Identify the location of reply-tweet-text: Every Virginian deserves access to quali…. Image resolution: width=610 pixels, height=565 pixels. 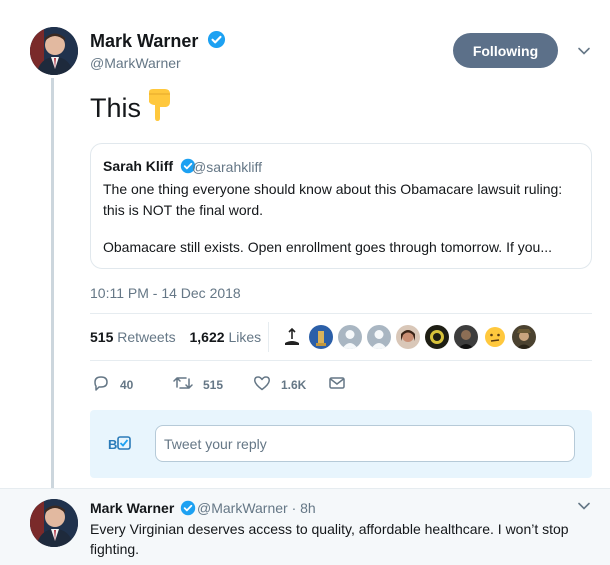
(329, 539).